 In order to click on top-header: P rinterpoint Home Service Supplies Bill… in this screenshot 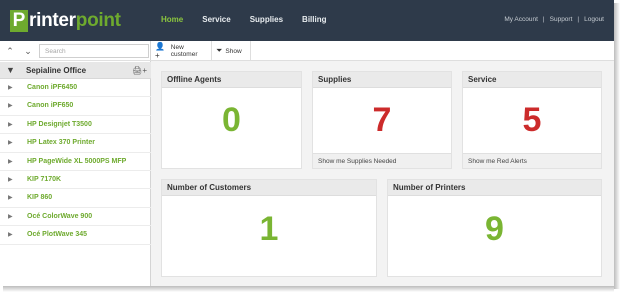, I will do `click(307, 20)`.